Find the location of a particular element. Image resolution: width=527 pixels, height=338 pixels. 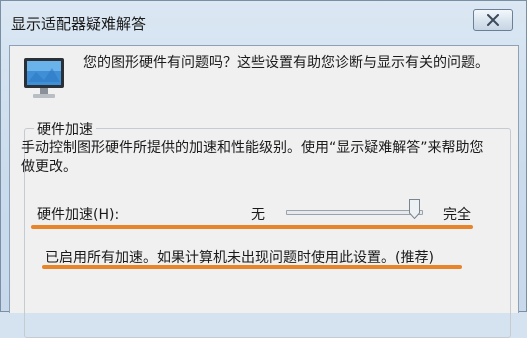

acceleration-status-text: 已启用所有加速。如果计算机未出现问题时使用此设置。(推荐) is located at coordinates (239, 258).